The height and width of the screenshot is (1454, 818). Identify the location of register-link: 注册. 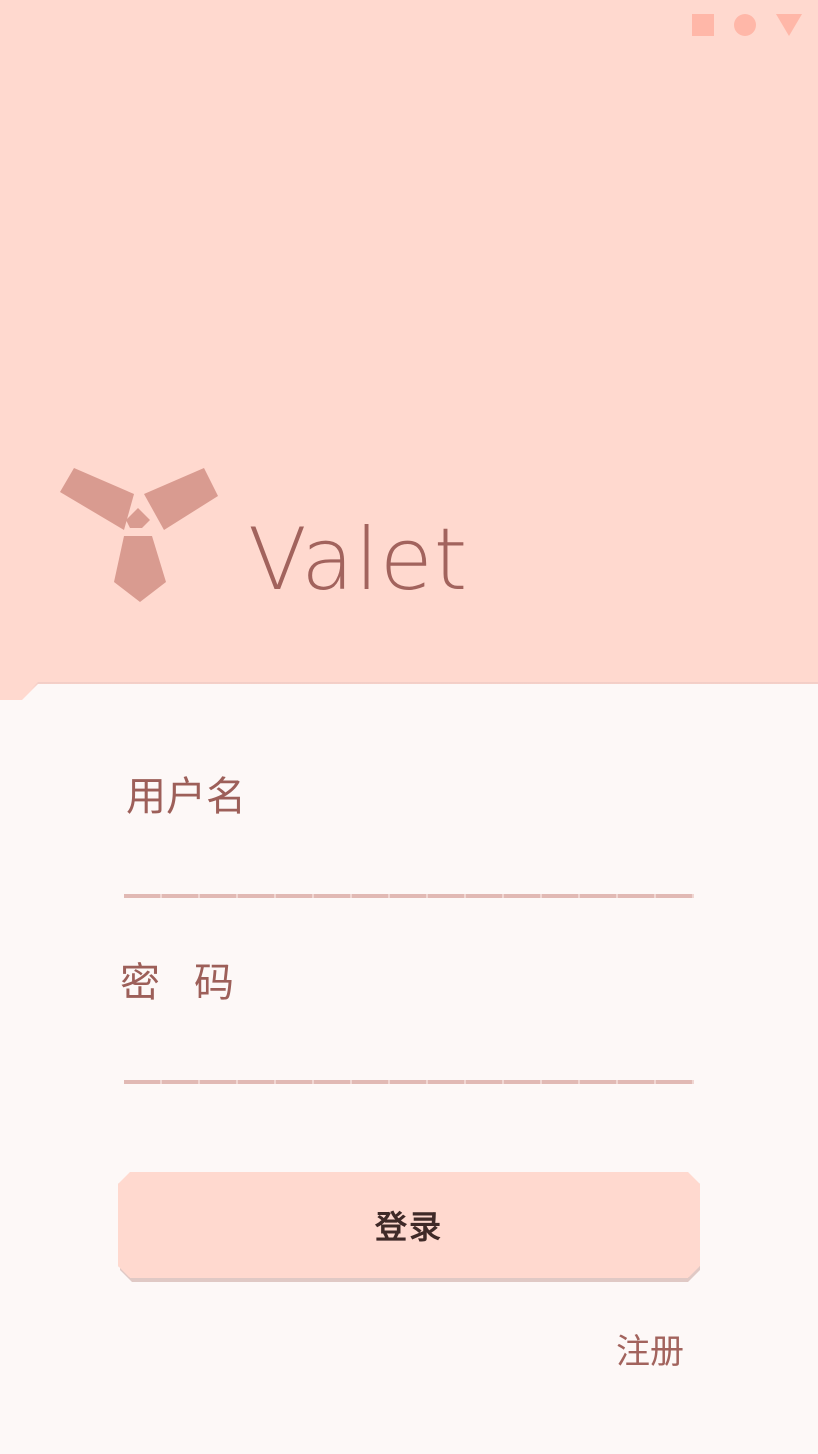
(650, 1348).